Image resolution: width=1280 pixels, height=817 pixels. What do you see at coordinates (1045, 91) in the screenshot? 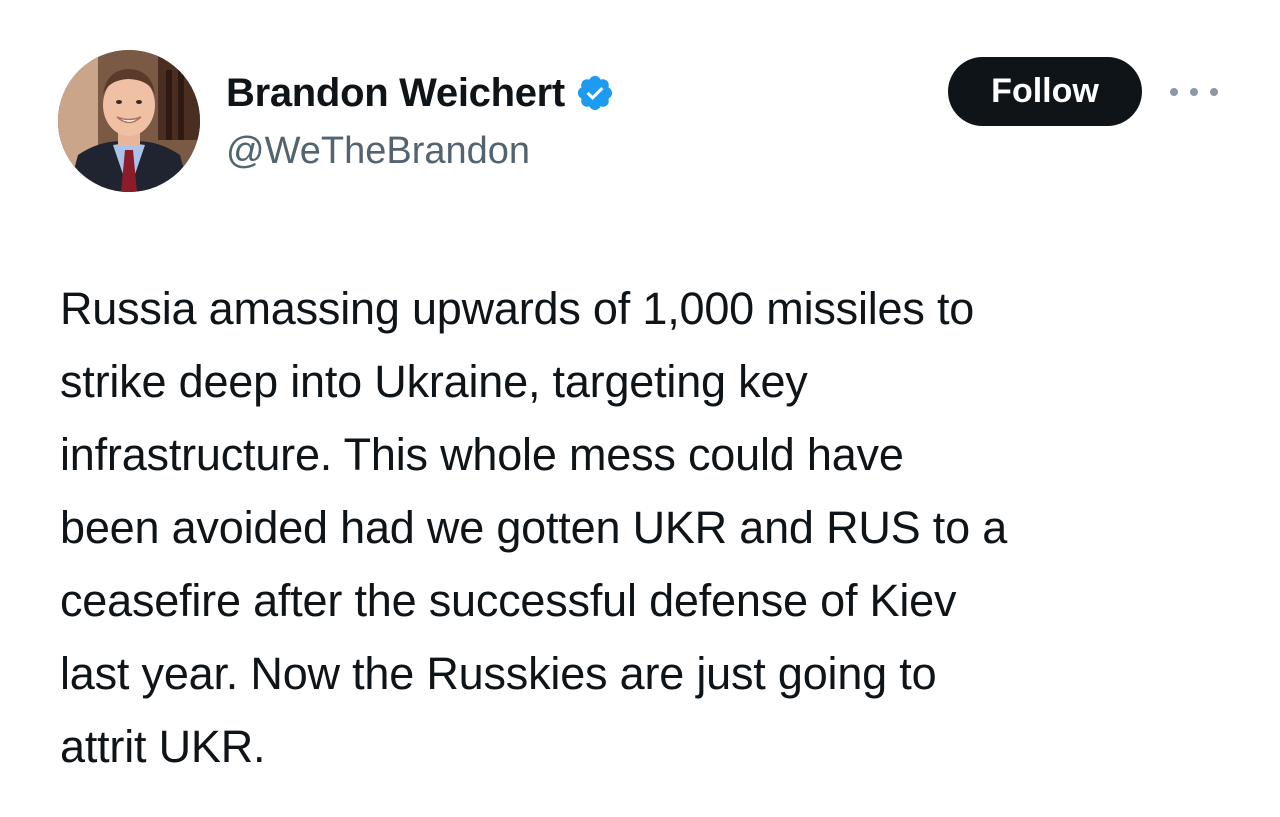
I see `follow-button: Follow` at bounding box center [1045, 91].